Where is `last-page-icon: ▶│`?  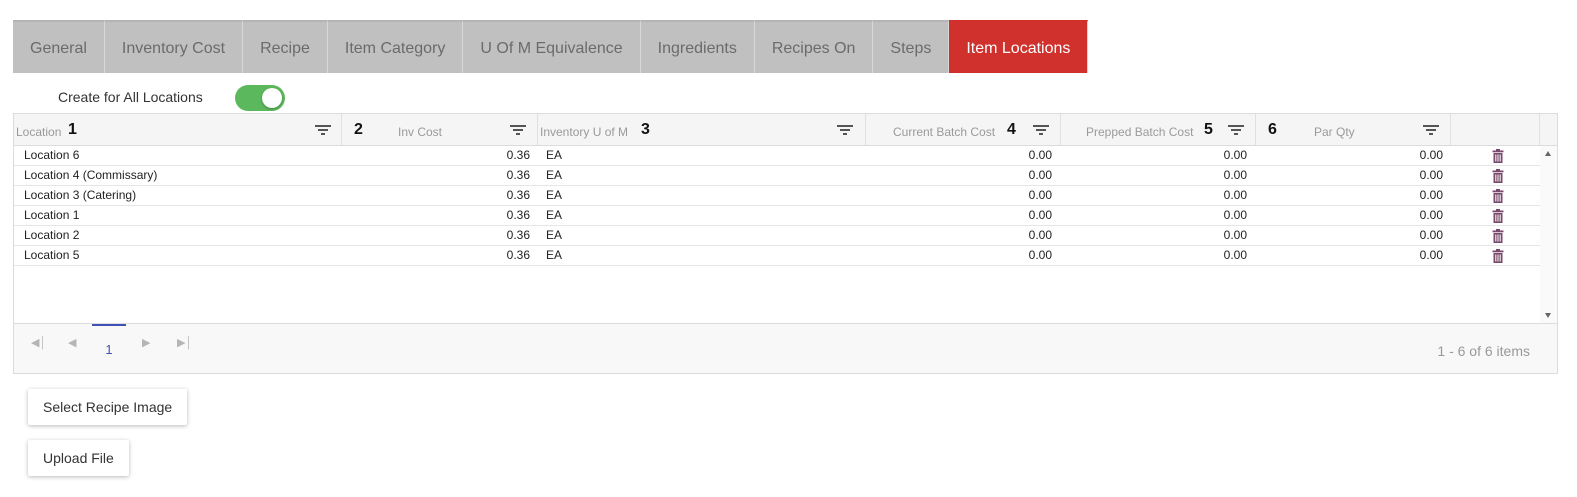 last-page-icon: ▶│ is located at coordinates (184, 342).